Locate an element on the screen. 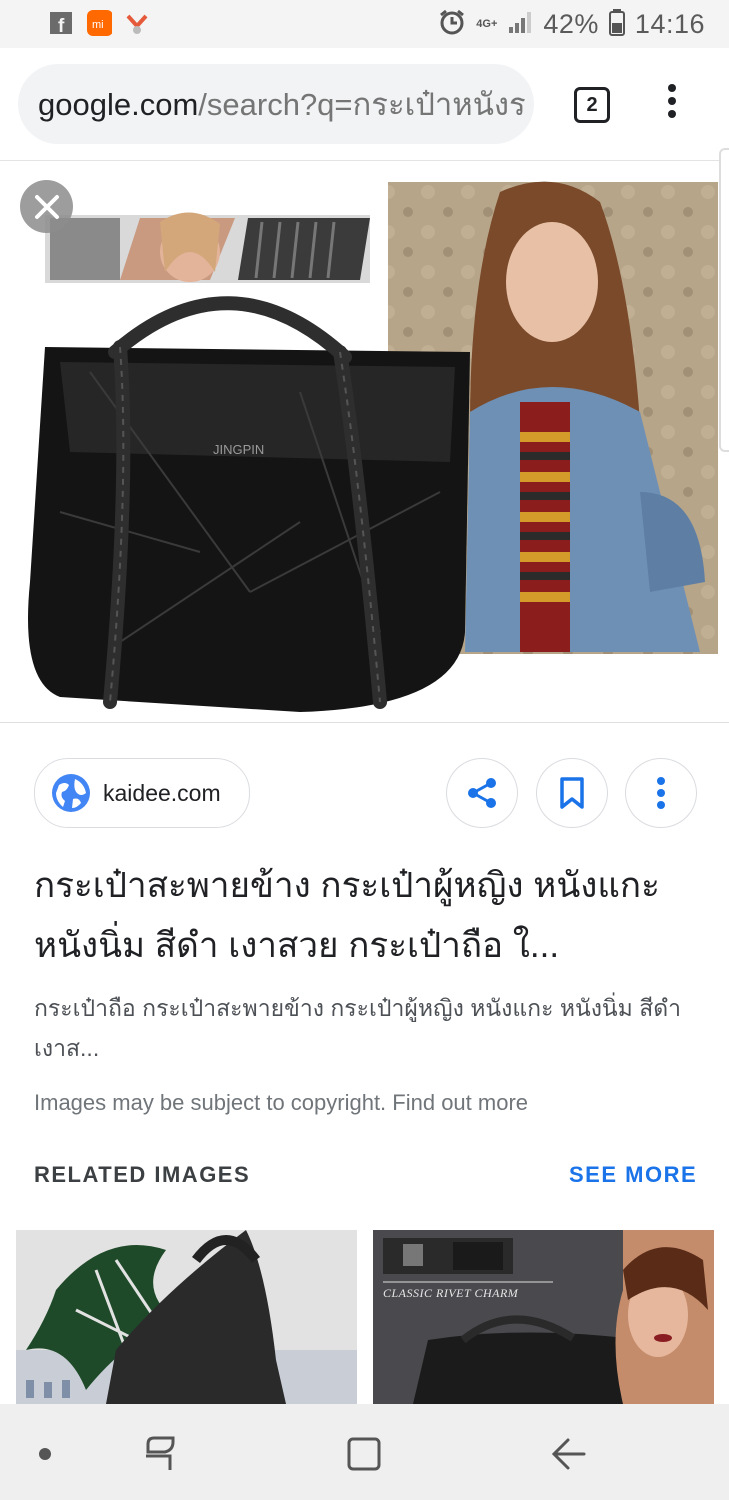 Image resolution: width=729 pixels, height=1500 pixels. source-site-label: kaidee.com is located at coordinates (162, 792).